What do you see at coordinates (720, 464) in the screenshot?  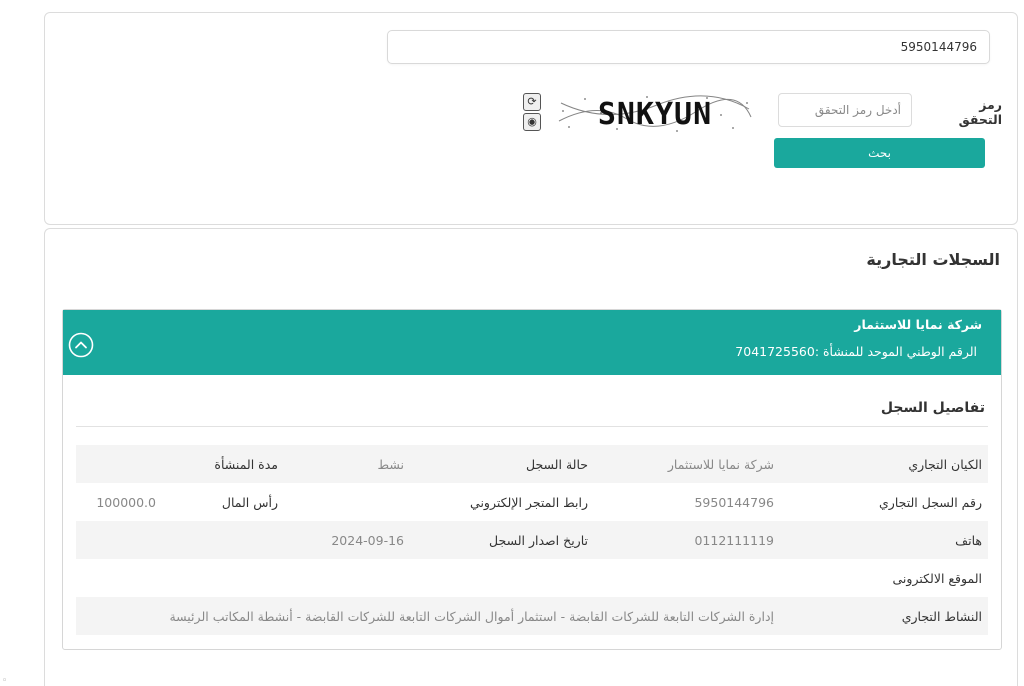 I see `details-value: شركة نمايا للاستثمار` at bounding box center [720, 464].